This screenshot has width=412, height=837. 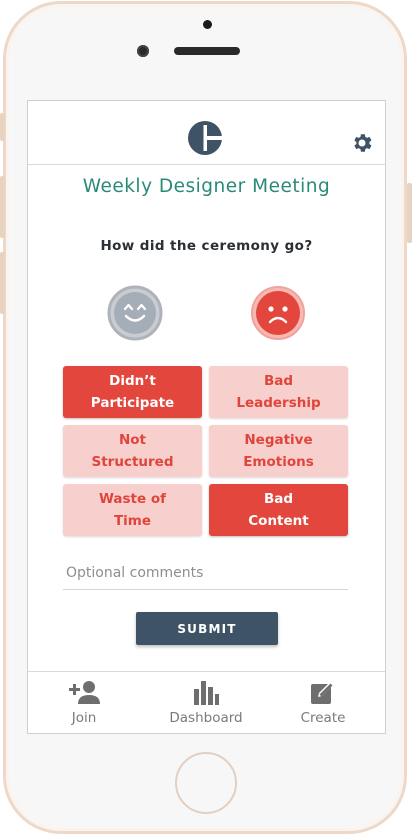 I want to click on happy-face-icon, so click(x=135, y=313).